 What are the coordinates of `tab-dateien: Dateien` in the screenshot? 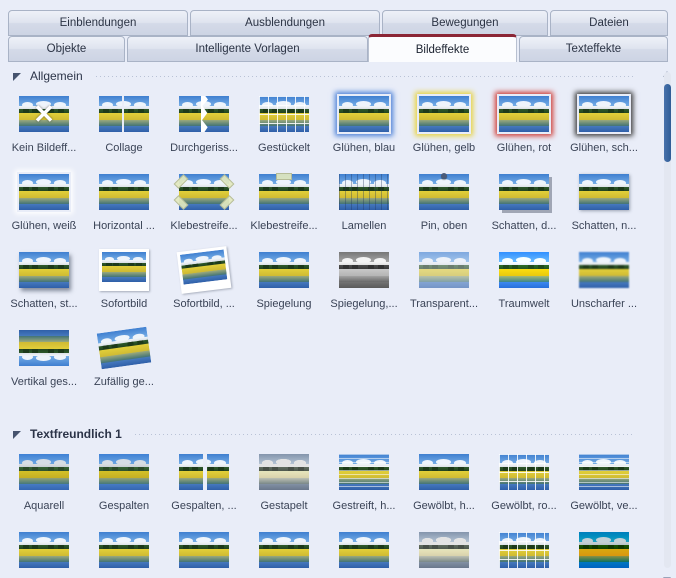 It's located at (609, 23).